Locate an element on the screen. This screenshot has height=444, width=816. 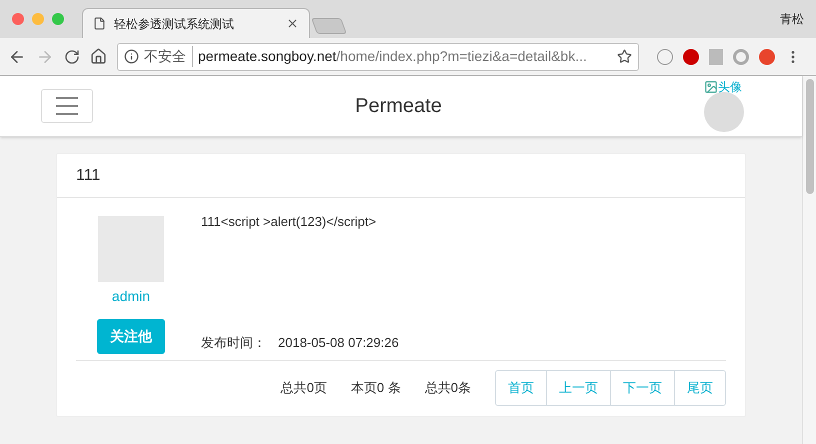
publish-time: 2018-05-08 07:29:26 is located at coordinates (338, 343).